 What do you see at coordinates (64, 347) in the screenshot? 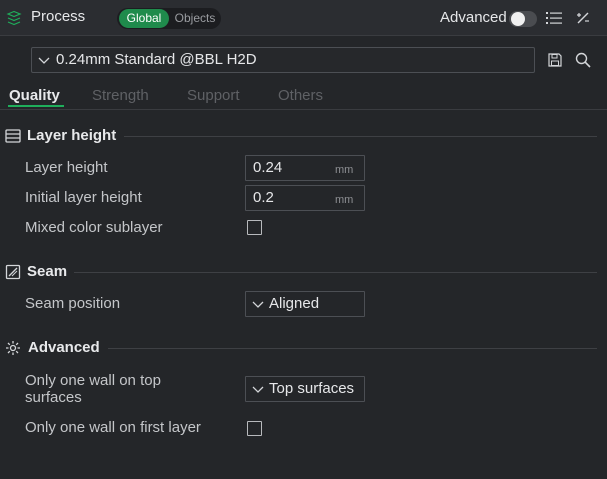
I see `section-title-advanced: Advanced` at bounding box center [64, 347].